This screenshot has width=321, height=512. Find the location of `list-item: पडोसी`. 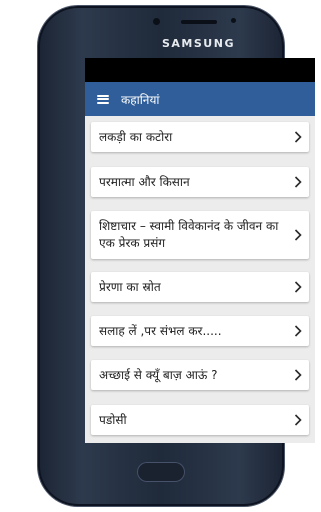

list-item: पडोसी is located at coordinates (200, 420).